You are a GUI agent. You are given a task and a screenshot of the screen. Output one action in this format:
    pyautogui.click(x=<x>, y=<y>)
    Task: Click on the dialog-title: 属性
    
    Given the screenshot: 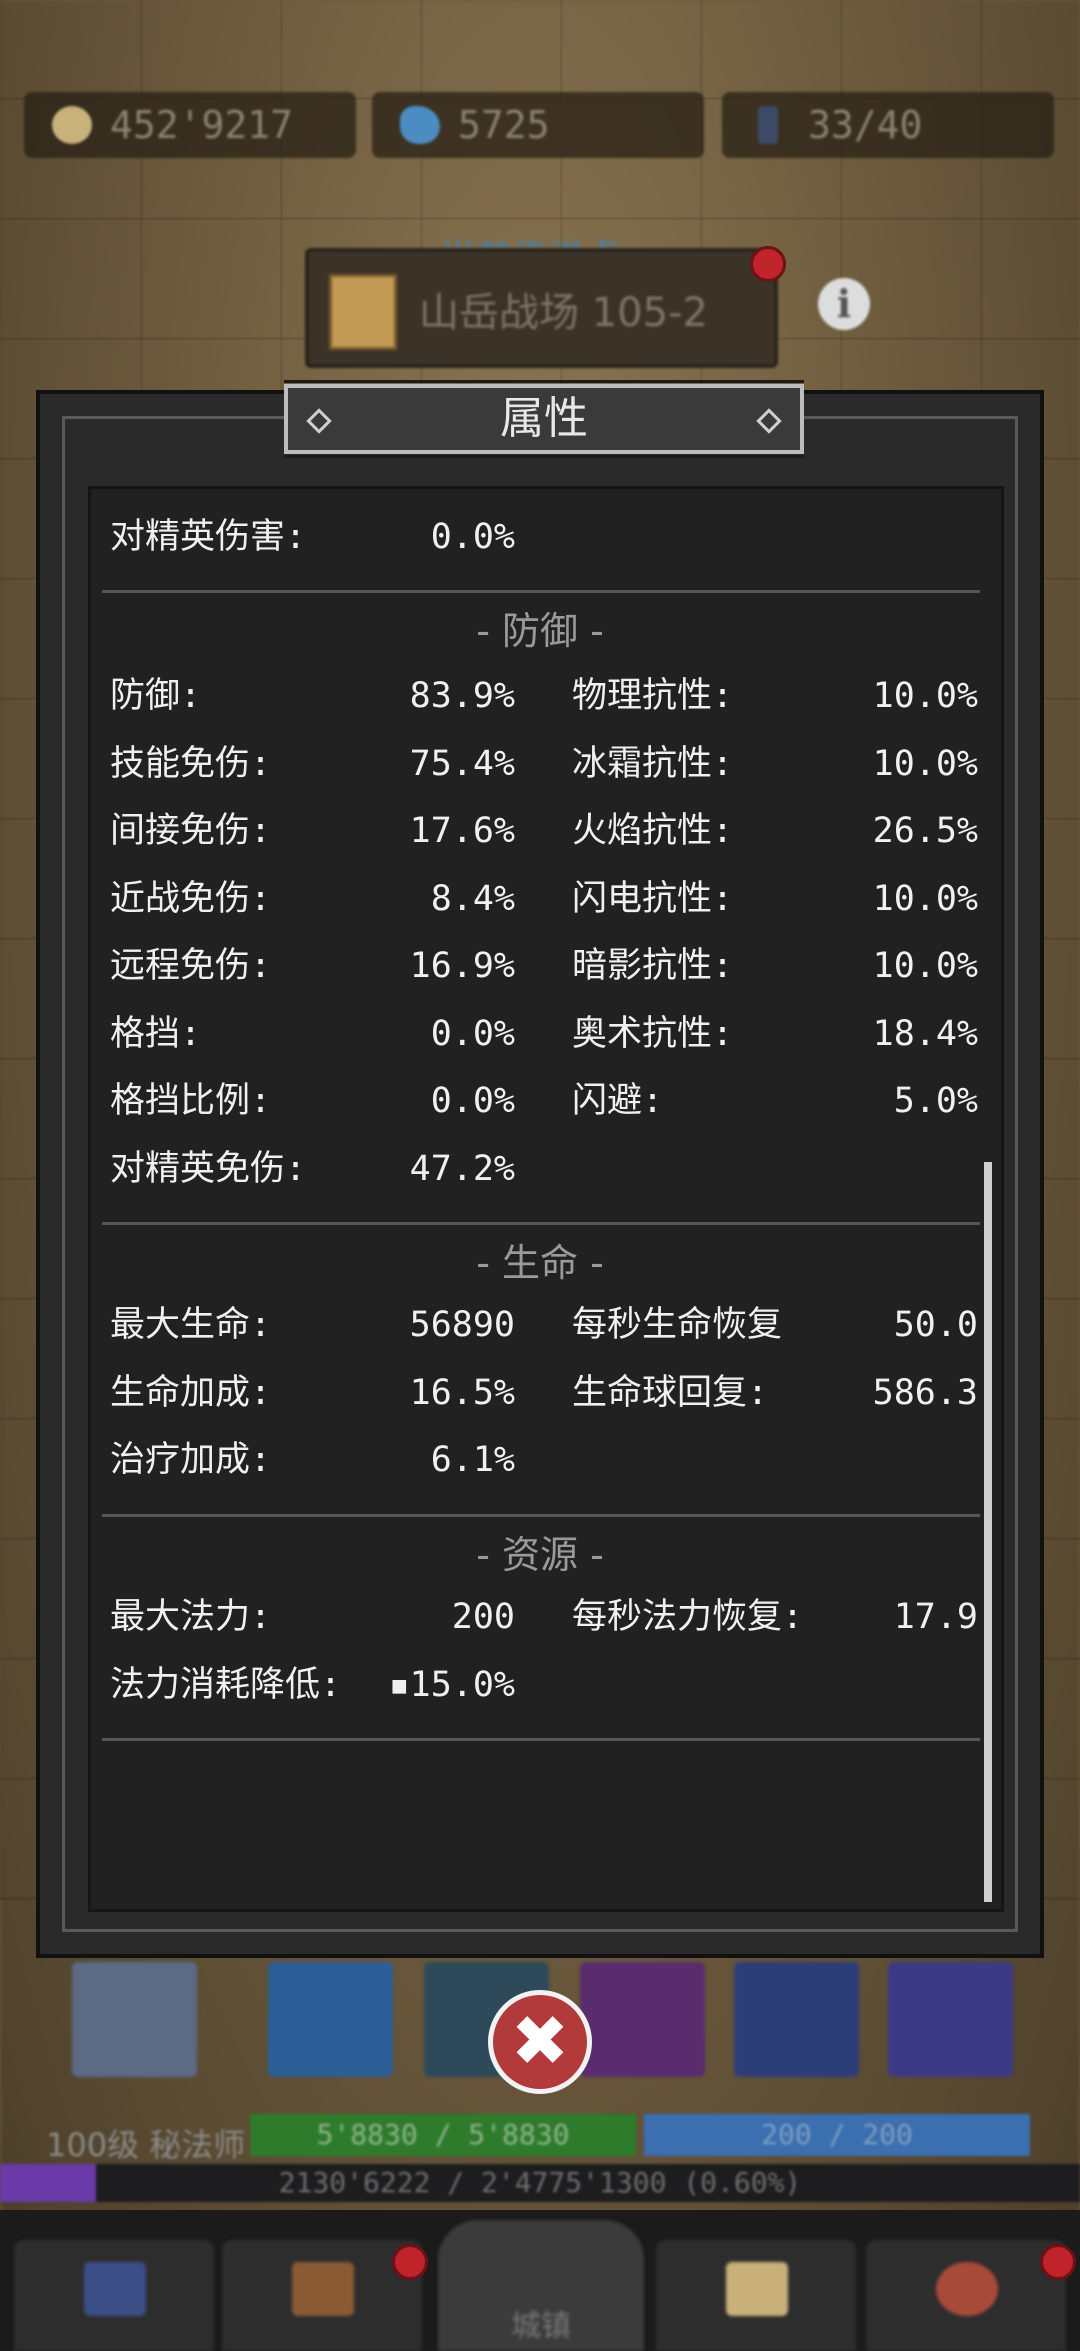 What is the action you would take?
    pyautogui.click(x=544, y=418)
    